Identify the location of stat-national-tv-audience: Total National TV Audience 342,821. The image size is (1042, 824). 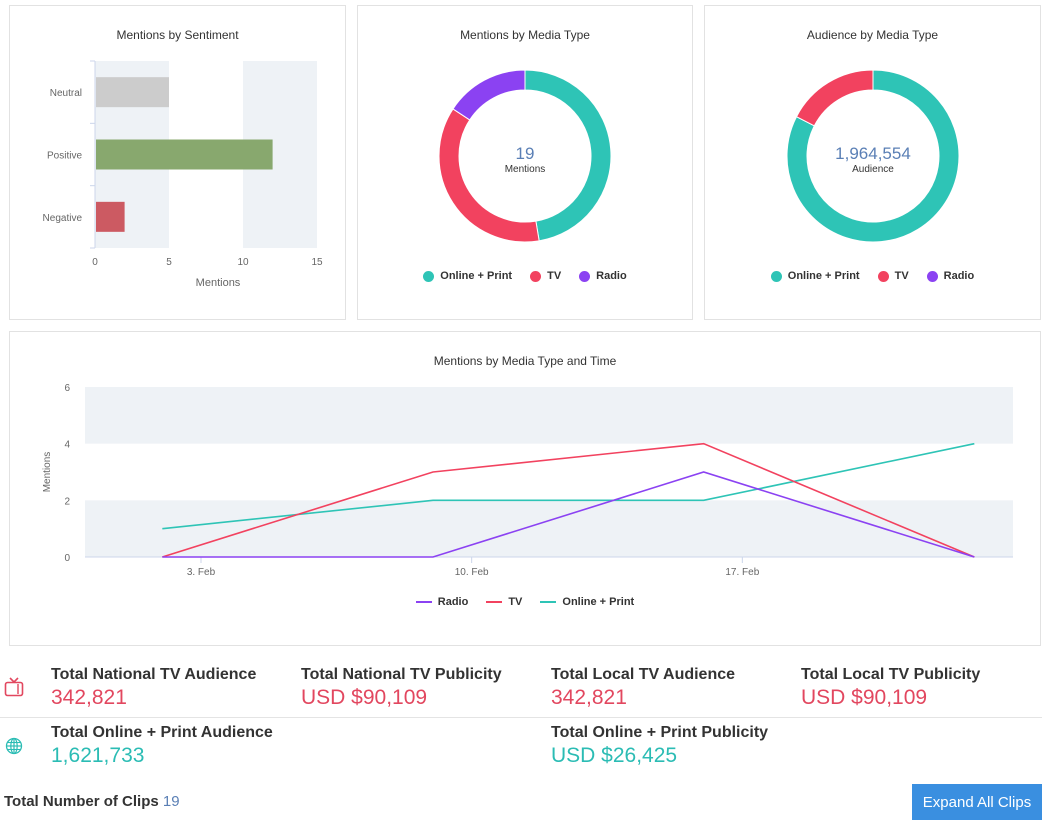
(153, 688).